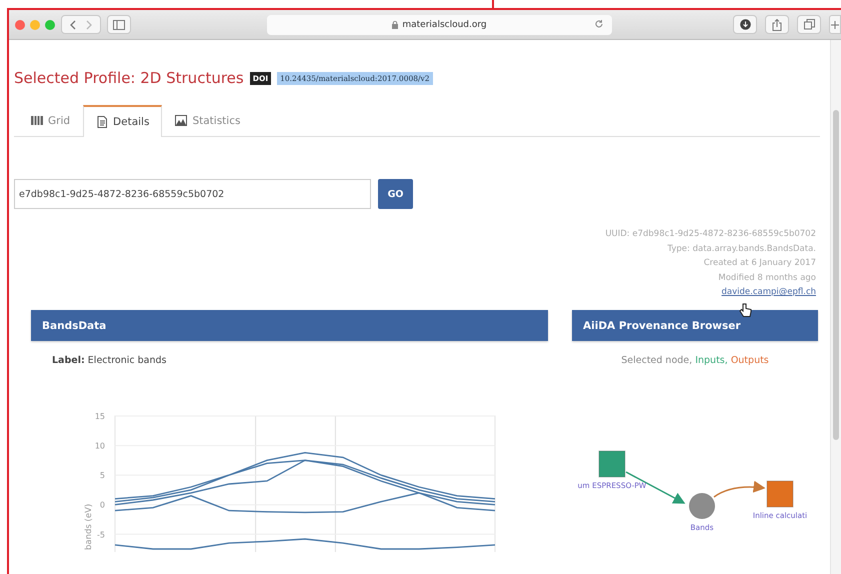 The width and height of the screenshot is (841, 574). What do you see at coordinates (102, 475) in the screenshot?
I see `y-tick-label: 5` at bounding box center [102, 475].